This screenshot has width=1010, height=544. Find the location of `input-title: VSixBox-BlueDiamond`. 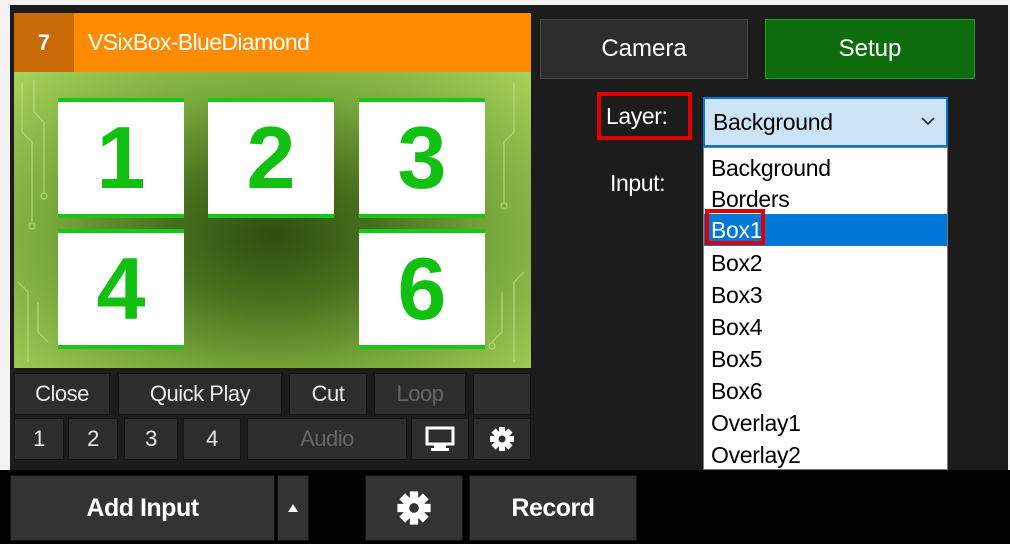

input-title: VSixBox-BlueDiamond is located at coordinates (199, 42).